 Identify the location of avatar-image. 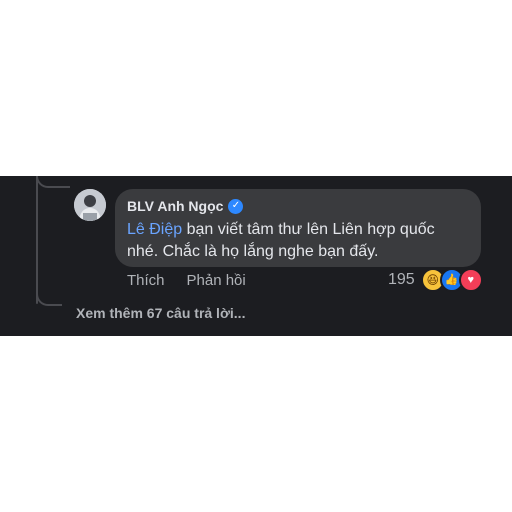
(90, 205).